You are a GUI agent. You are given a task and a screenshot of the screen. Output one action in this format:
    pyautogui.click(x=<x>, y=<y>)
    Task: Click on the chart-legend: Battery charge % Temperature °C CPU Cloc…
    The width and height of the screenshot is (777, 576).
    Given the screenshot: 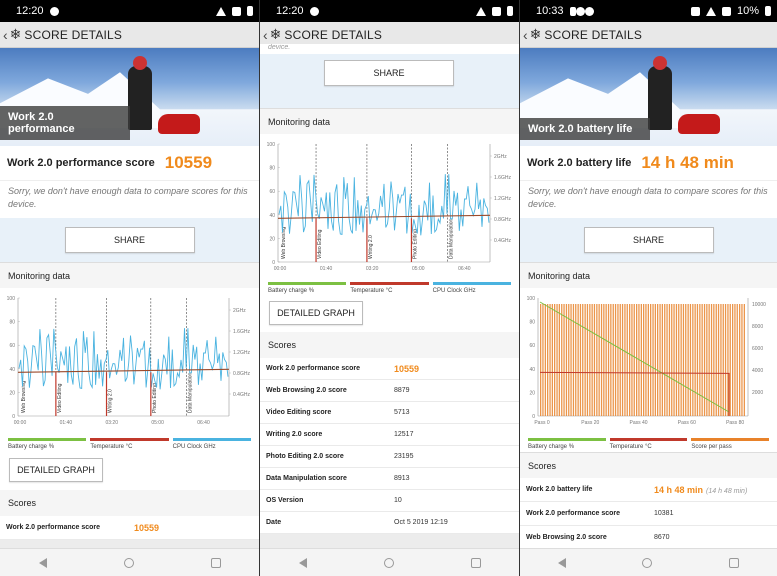 What is the action you would take?
    pyautogui.click(x=129, y=444)
    